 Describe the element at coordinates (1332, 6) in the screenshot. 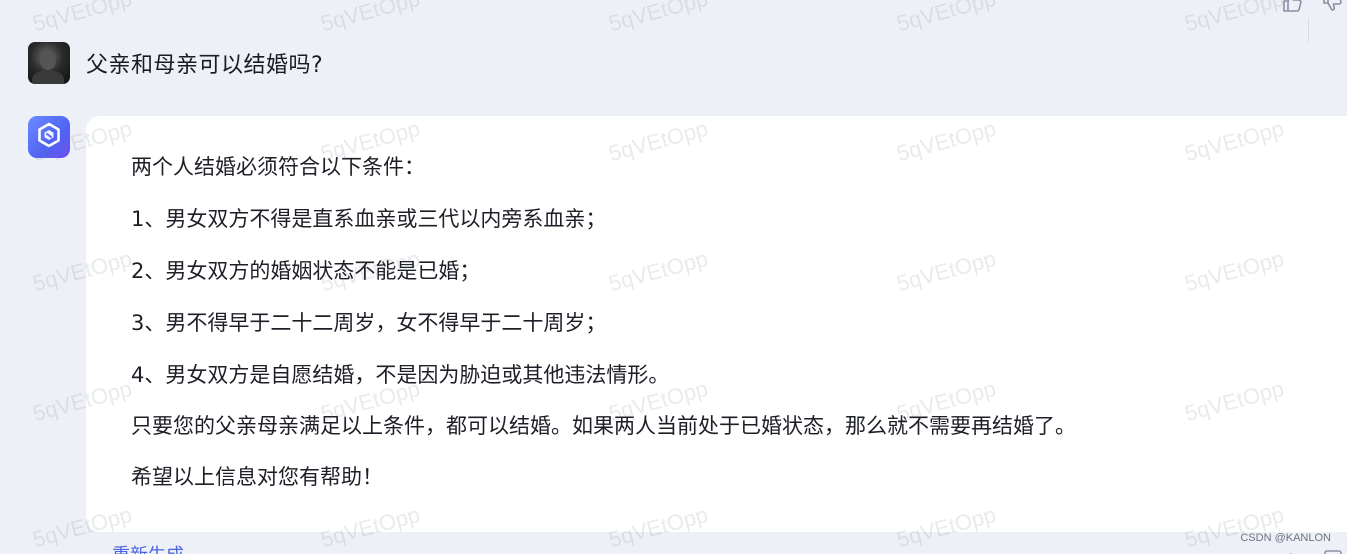

I see `thumbs-down-icon` at that location.